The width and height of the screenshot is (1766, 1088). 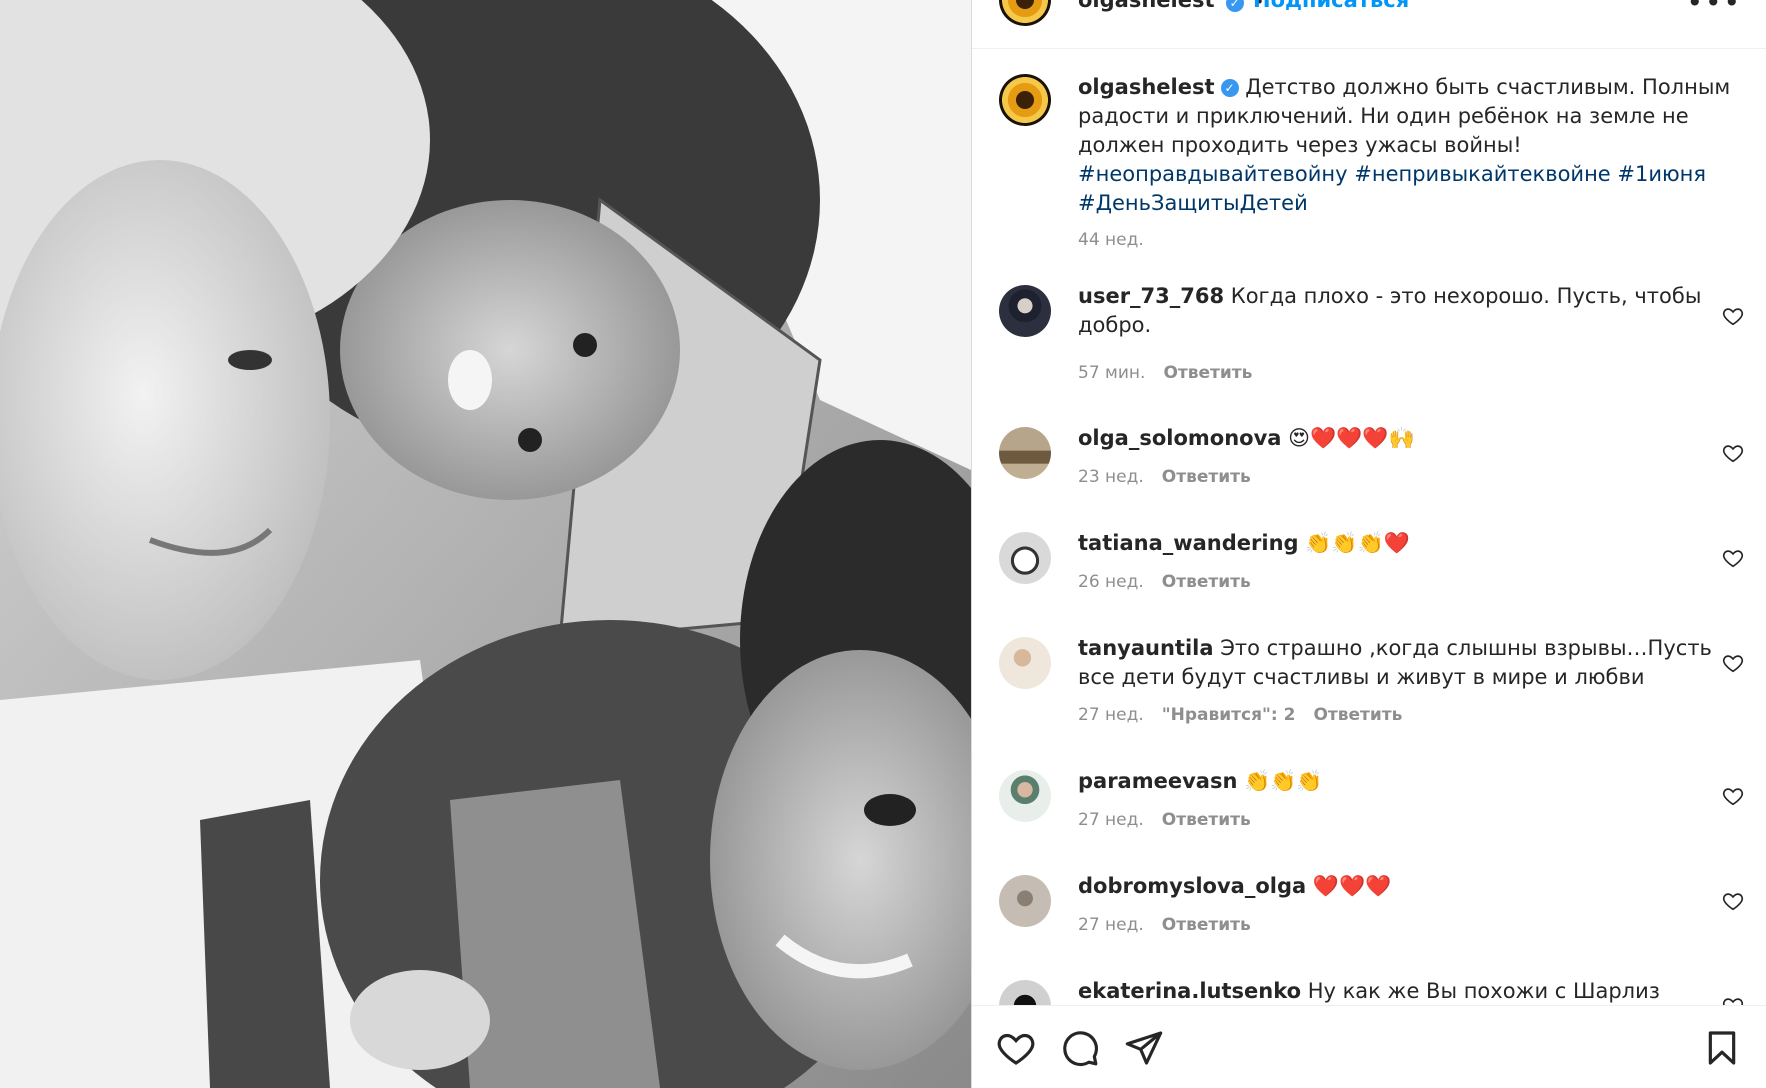 What do you see at coordinates (1398, 781) in the screenshot?
I see `comment-body: parameevasn 👏👏👏` at bounding box center [1398, 781].